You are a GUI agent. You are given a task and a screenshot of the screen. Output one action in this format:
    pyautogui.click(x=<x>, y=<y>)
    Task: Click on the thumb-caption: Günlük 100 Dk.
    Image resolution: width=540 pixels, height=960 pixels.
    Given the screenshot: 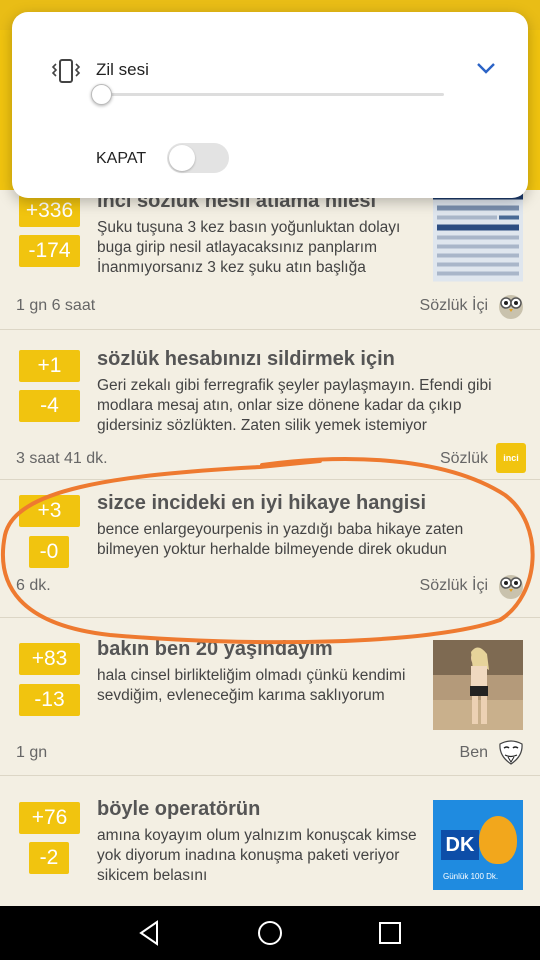 What is the action you would take?
    pyautogui.click(x=471, y=876)
    